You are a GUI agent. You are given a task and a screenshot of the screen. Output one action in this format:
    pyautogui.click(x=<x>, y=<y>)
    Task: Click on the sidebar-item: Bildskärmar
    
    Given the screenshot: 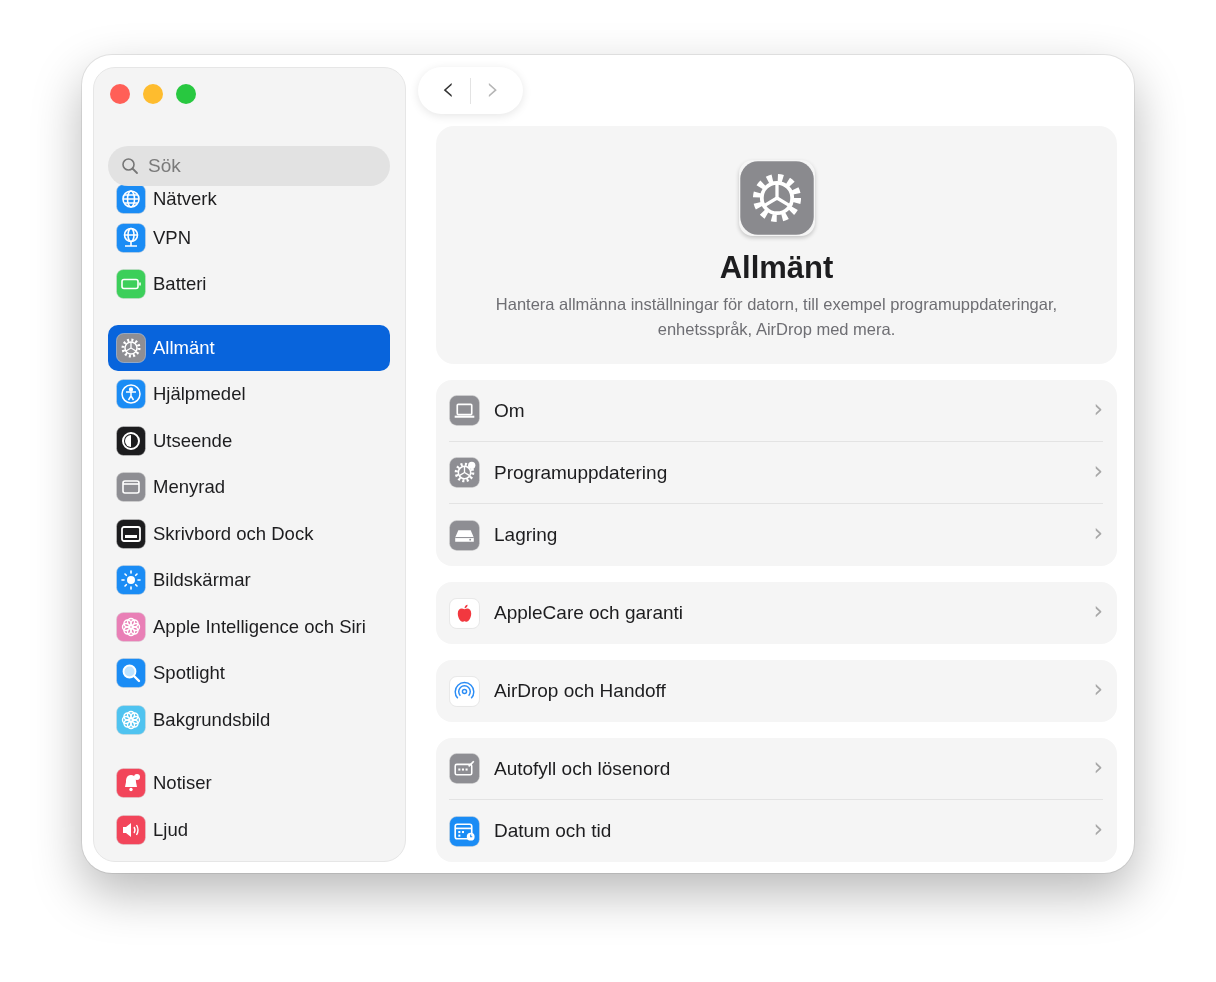 What is the action you would take?
    pyautogui.click(x=249, y=580)
    